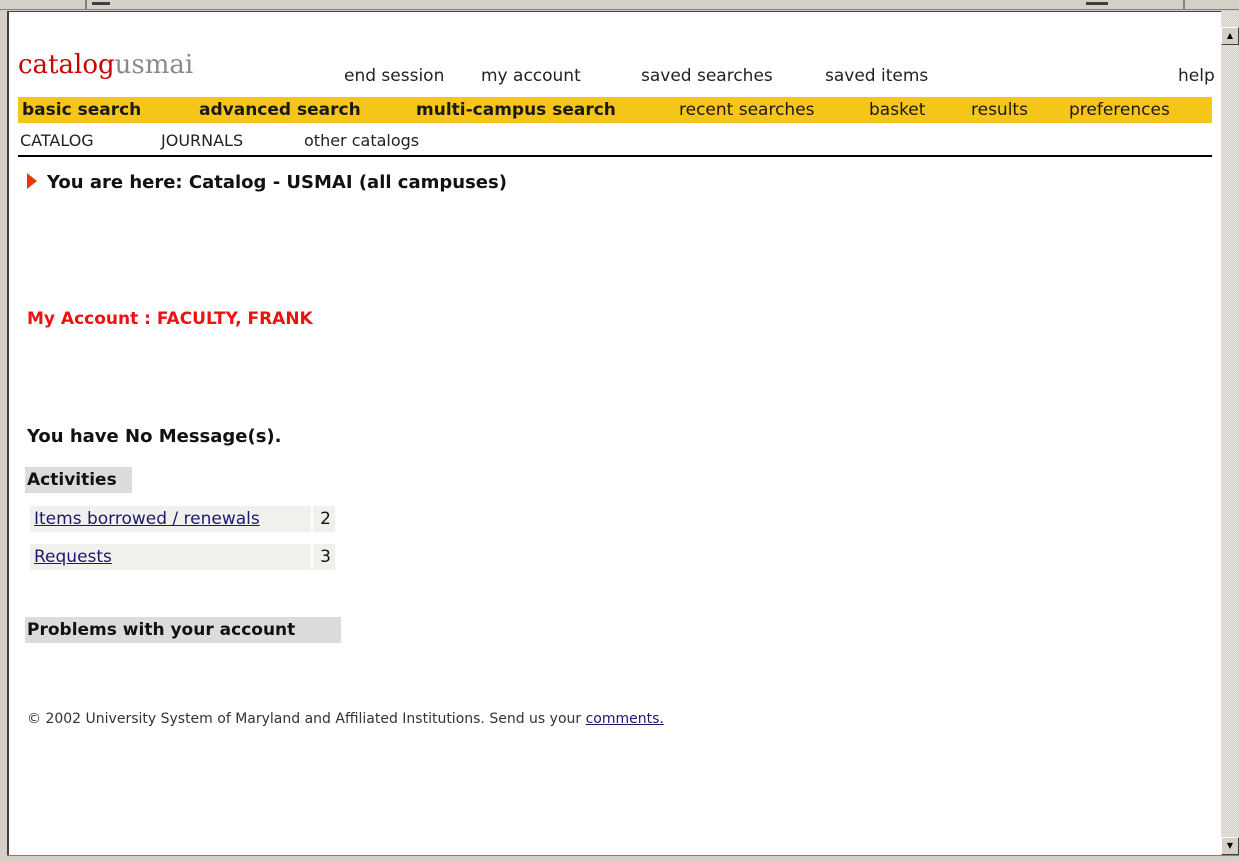  What do you see at coordinates (324, 519) in the screenshot?
I see `items-borrowed-count: 2` at bounding box center [324, 519].